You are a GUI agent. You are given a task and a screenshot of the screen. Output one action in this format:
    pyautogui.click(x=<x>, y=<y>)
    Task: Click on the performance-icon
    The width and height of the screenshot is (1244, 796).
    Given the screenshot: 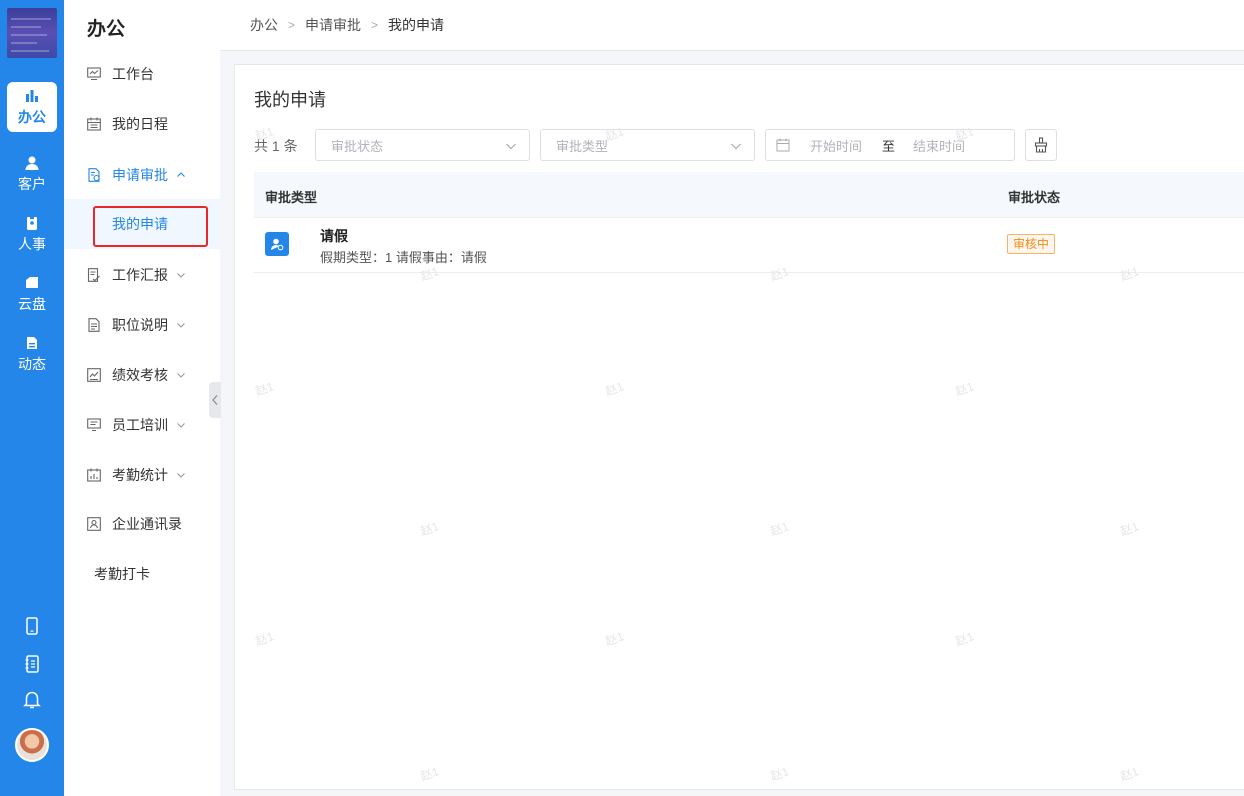 What is the action you would take?
    pyautogui.click(x=94, y=375)
    